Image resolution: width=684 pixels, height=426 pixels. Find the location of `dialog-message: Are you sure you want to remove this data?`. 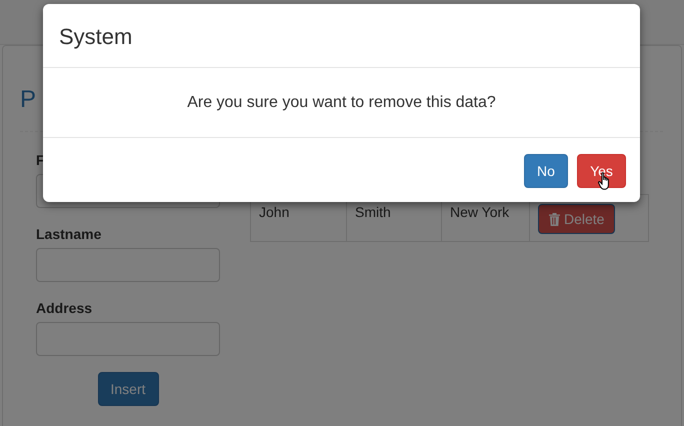

dialog-message: Are you sure you want to remove this data? is located at coordinates (341, 103).